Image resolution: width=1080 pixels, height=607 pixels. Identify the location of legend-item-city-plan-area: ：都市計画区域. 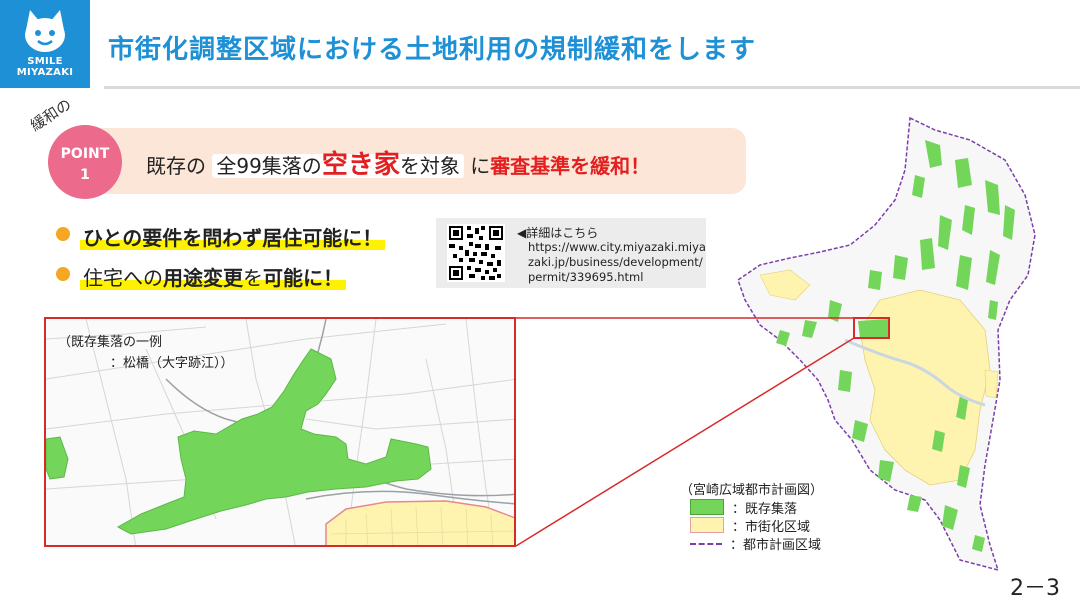
(755, 543).